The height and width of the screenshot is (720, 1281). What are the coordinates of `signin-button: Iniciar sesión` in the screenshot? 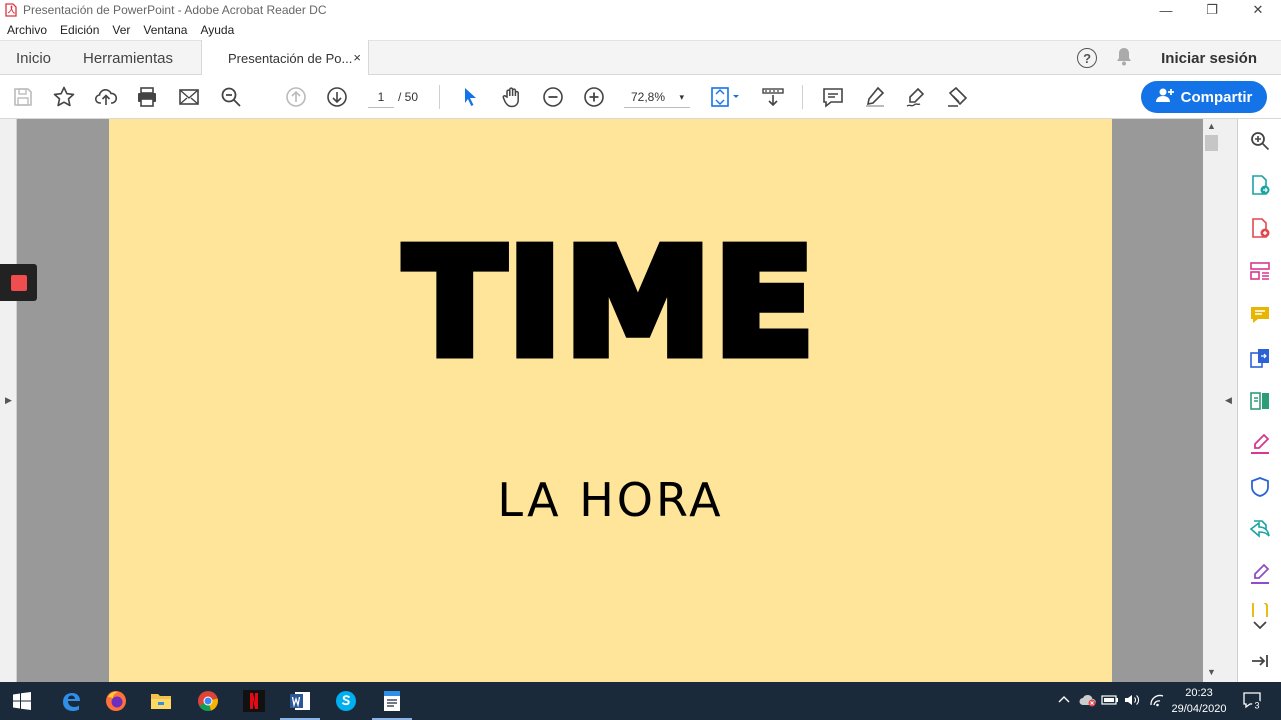 It's located at (1209, 58).